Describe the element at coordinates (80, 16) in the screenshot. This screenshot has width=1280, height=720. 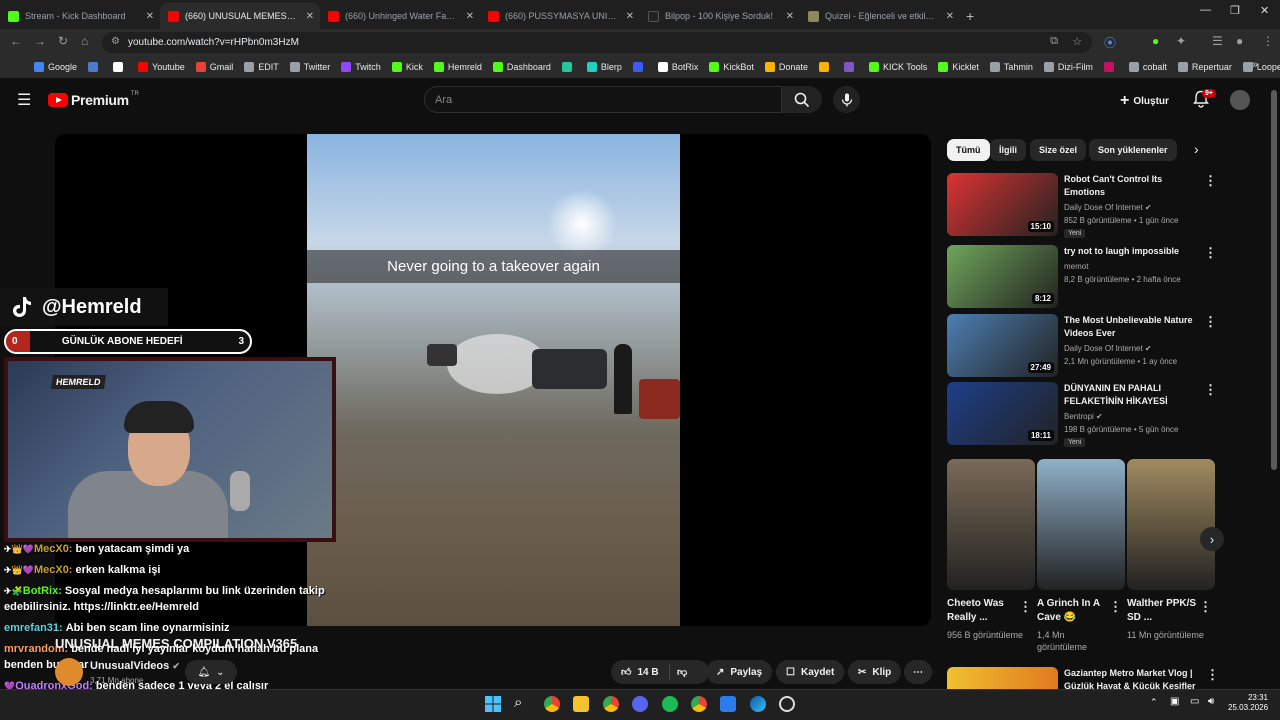
I see `browser-tab: Stream - Kick Dashboard ✕` at that location.